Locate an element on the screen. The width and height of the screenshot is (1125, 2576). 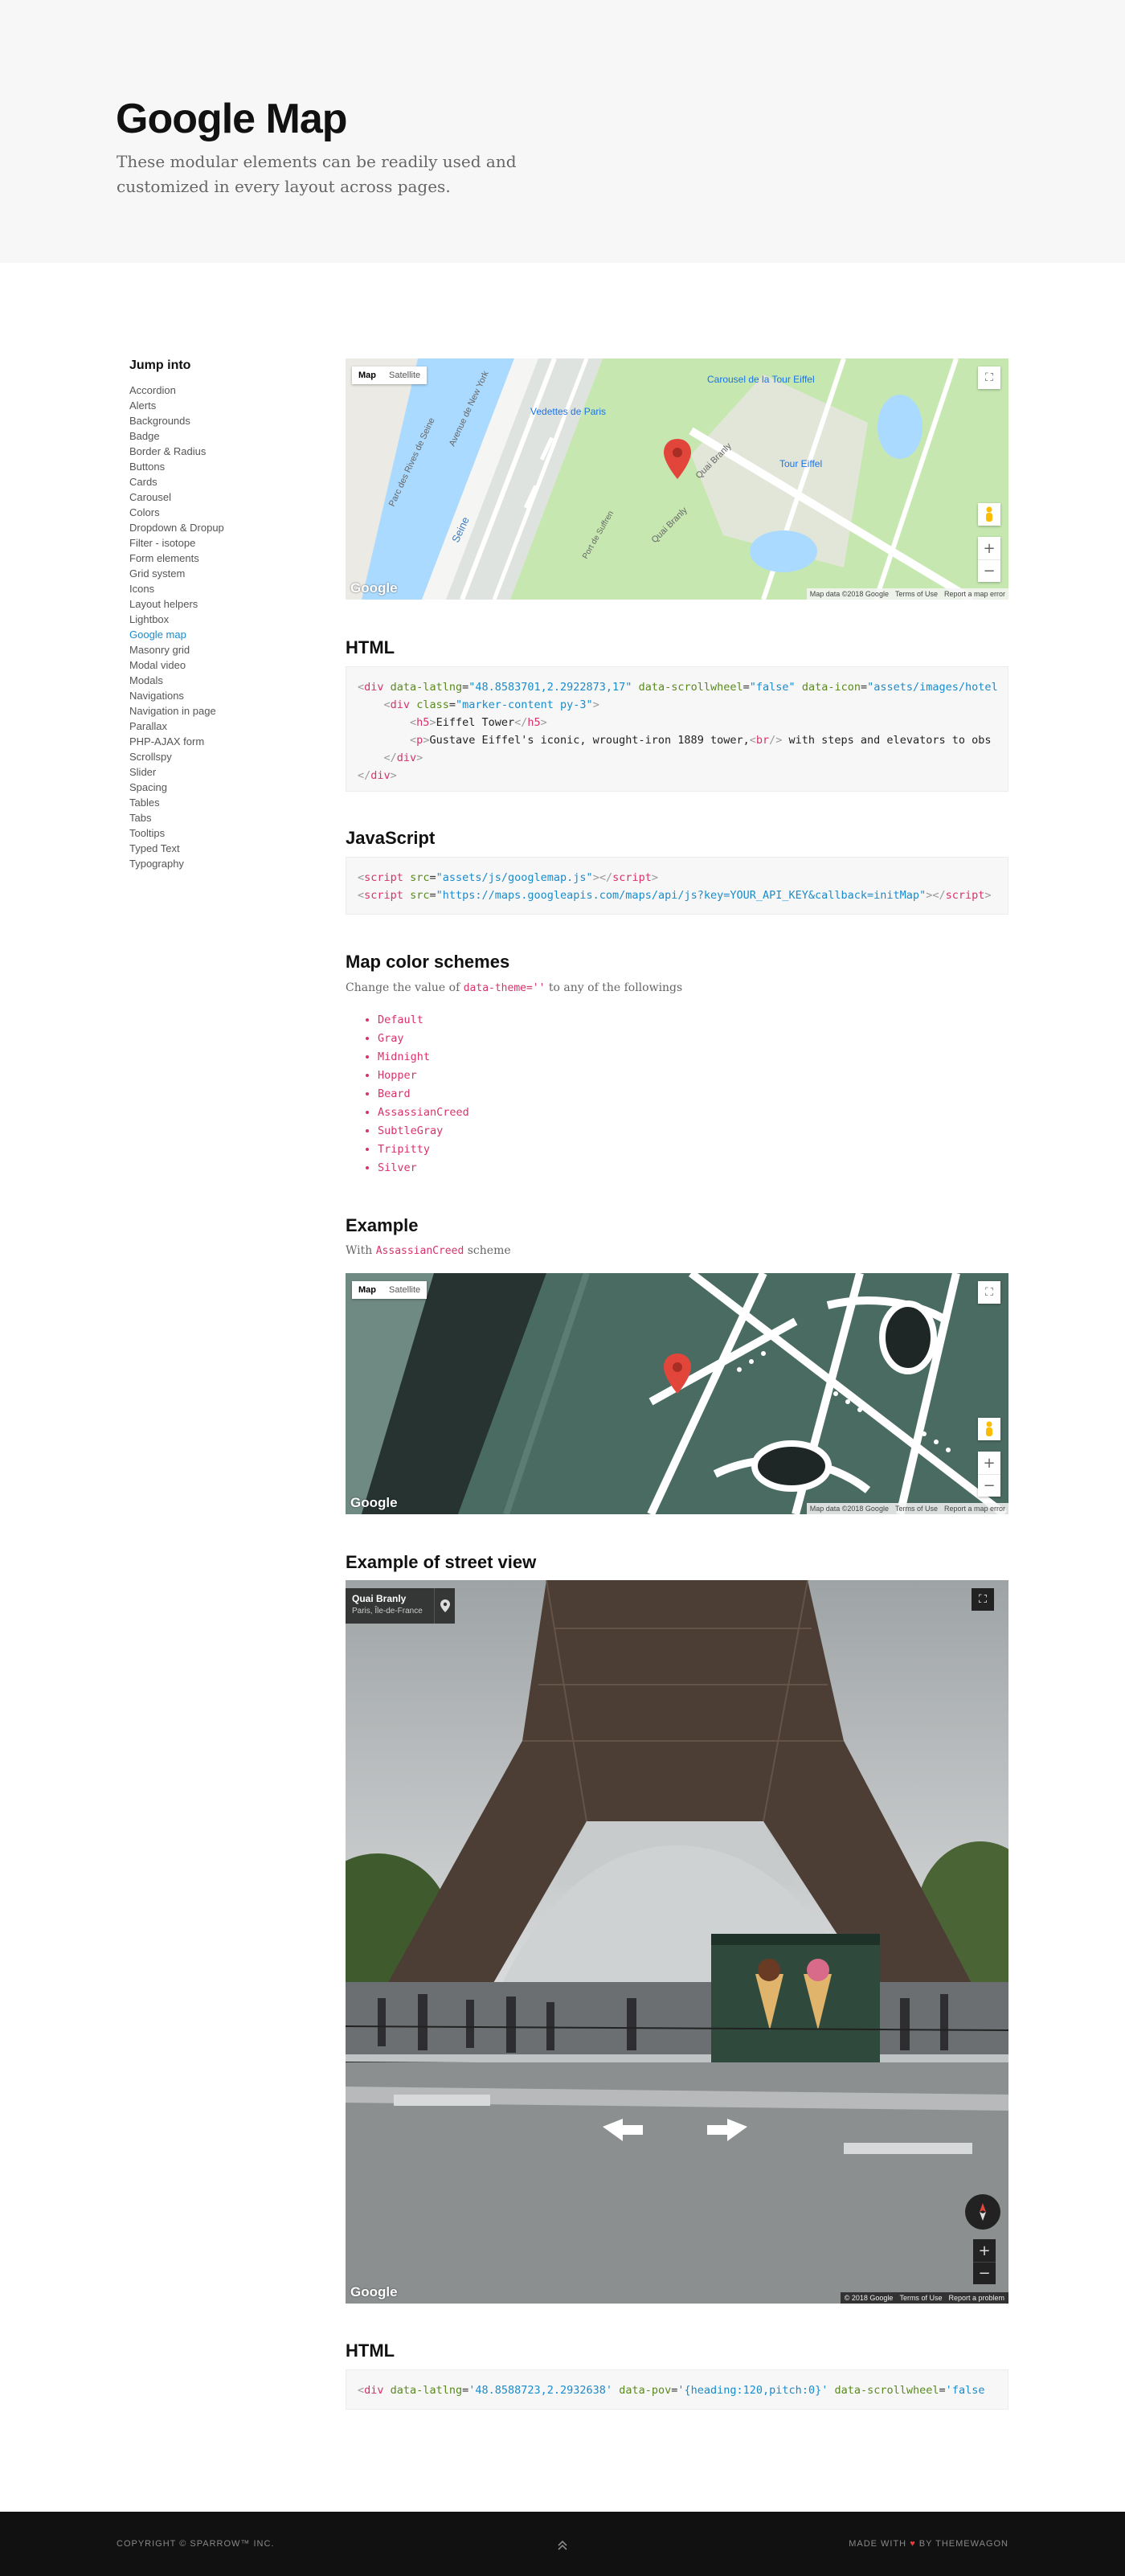
map-canvas-dark is located at coordinates (677, 1393).